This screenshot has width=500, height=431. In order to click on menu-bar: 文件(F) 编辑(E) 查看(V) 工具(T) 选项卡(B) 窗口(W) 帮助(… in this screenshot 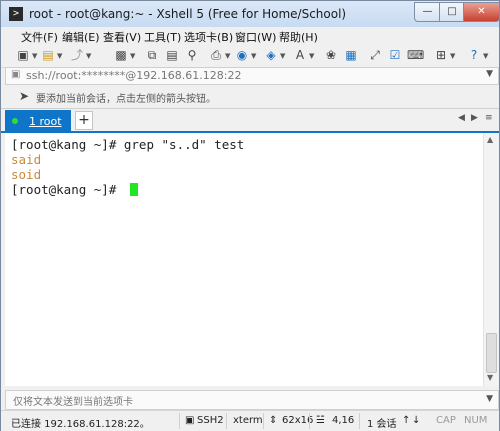, I will do `click(250, 36)`.